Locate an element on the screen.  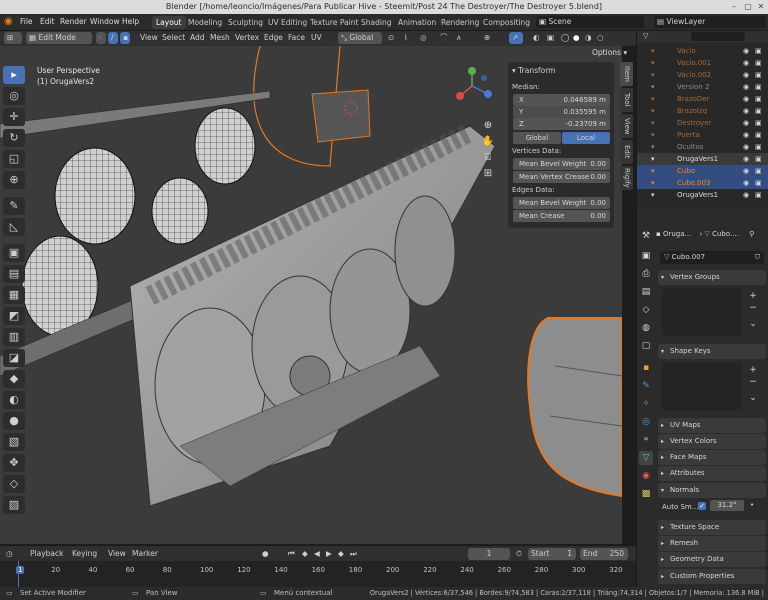
start-frame-field: Start 1 is located at coordinates (552, 554).